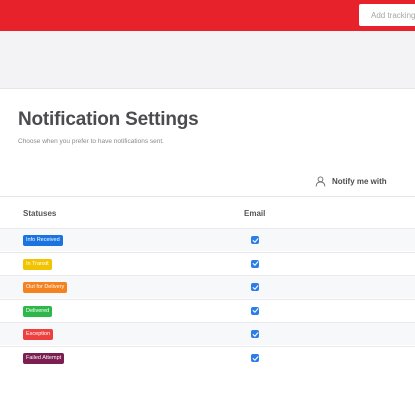 The width and height of the screenshot is (415, 415). Describe the element at coordinates (38, 335) in the screenshot. I see `status-badge: Exception` at that location.